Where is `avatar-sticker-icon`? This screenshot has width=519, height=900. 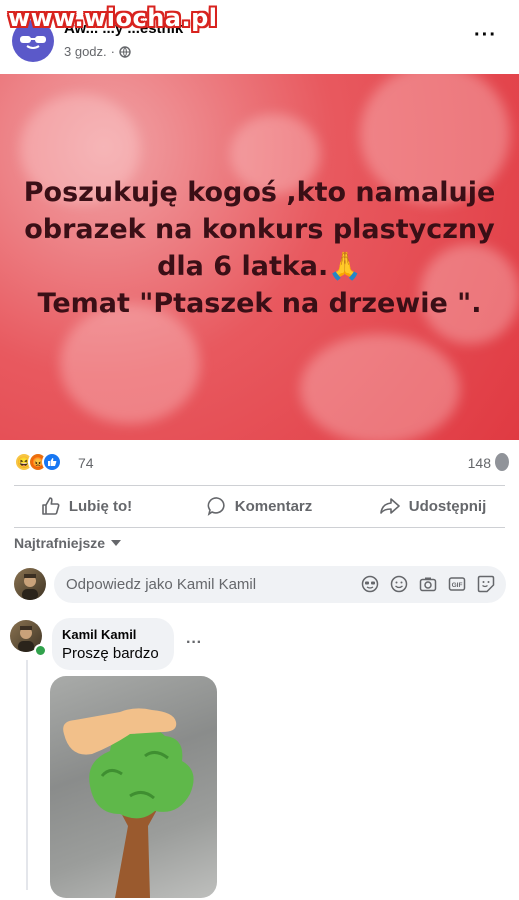
avatar-sticker-icon is located at coordinates (370, 584).